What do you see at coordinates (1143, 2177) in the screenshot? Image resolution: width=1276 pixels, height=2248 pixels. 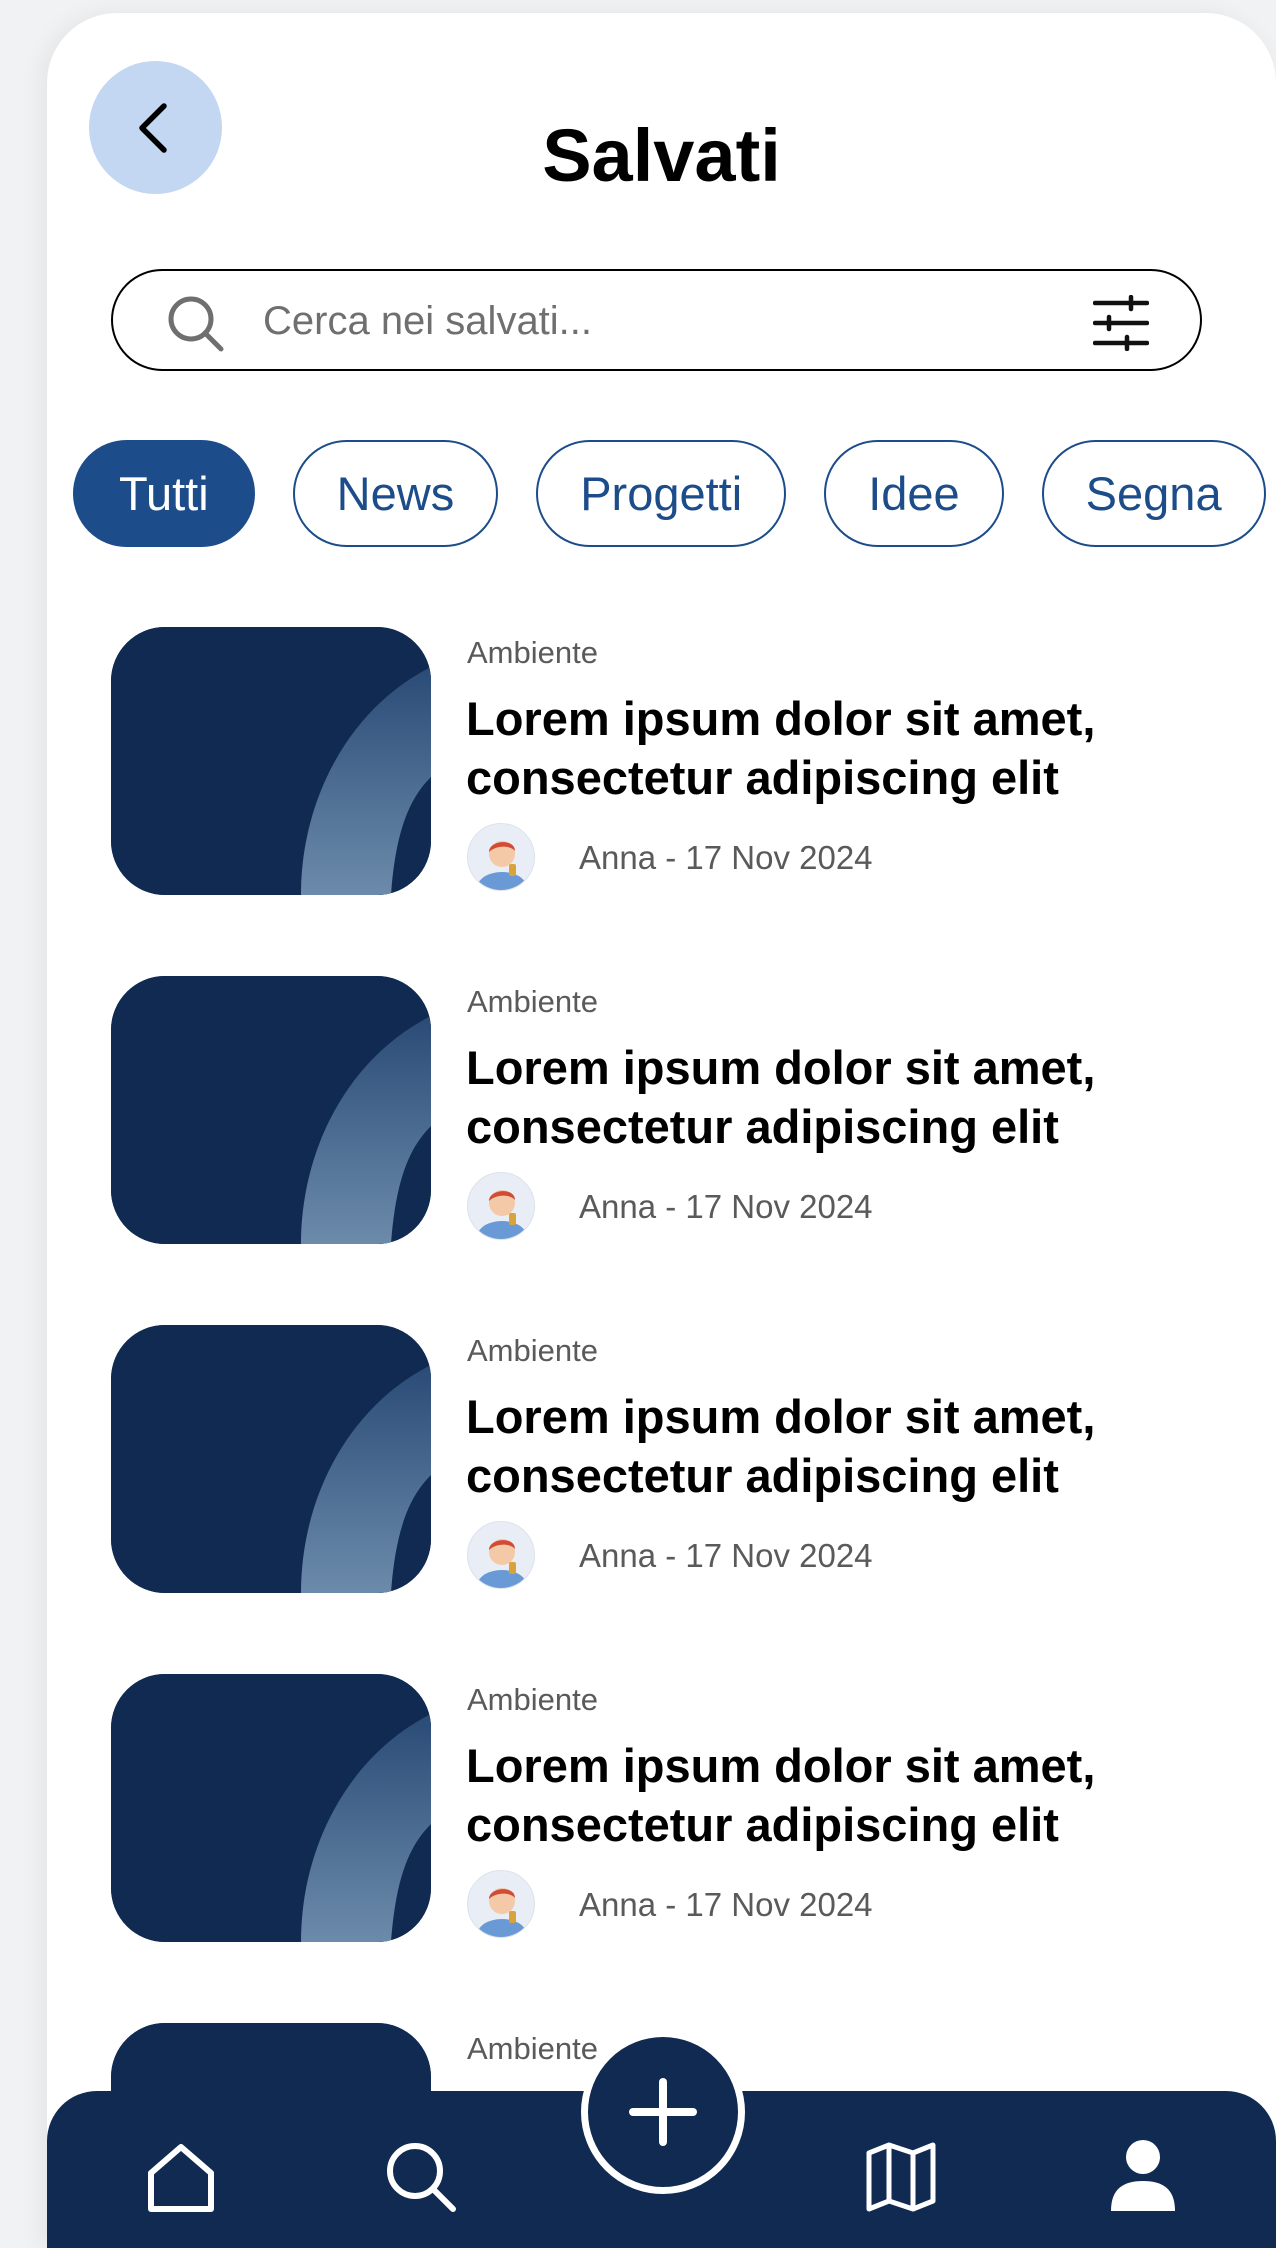 I see `profile-icon` at bounding box center [1143, 2177].